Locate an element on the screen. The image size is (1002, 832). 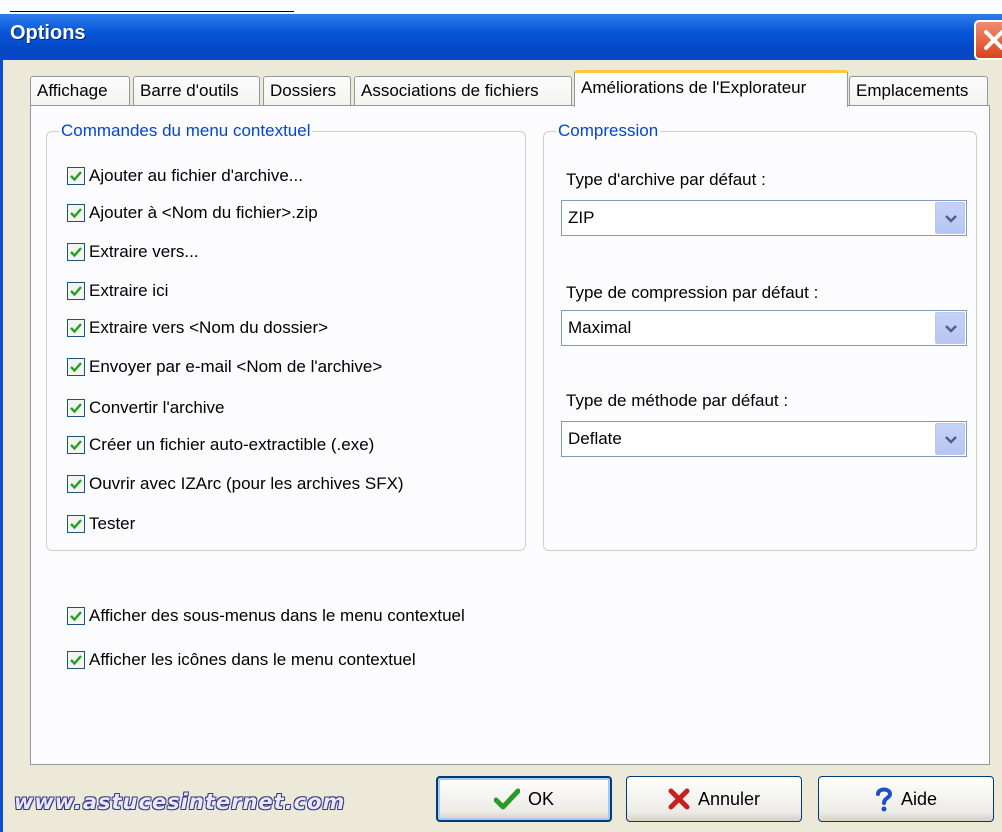
tab-ameliorations-explorateur: Améliorations de l'Explorateur is located at coordinates (711, 88).